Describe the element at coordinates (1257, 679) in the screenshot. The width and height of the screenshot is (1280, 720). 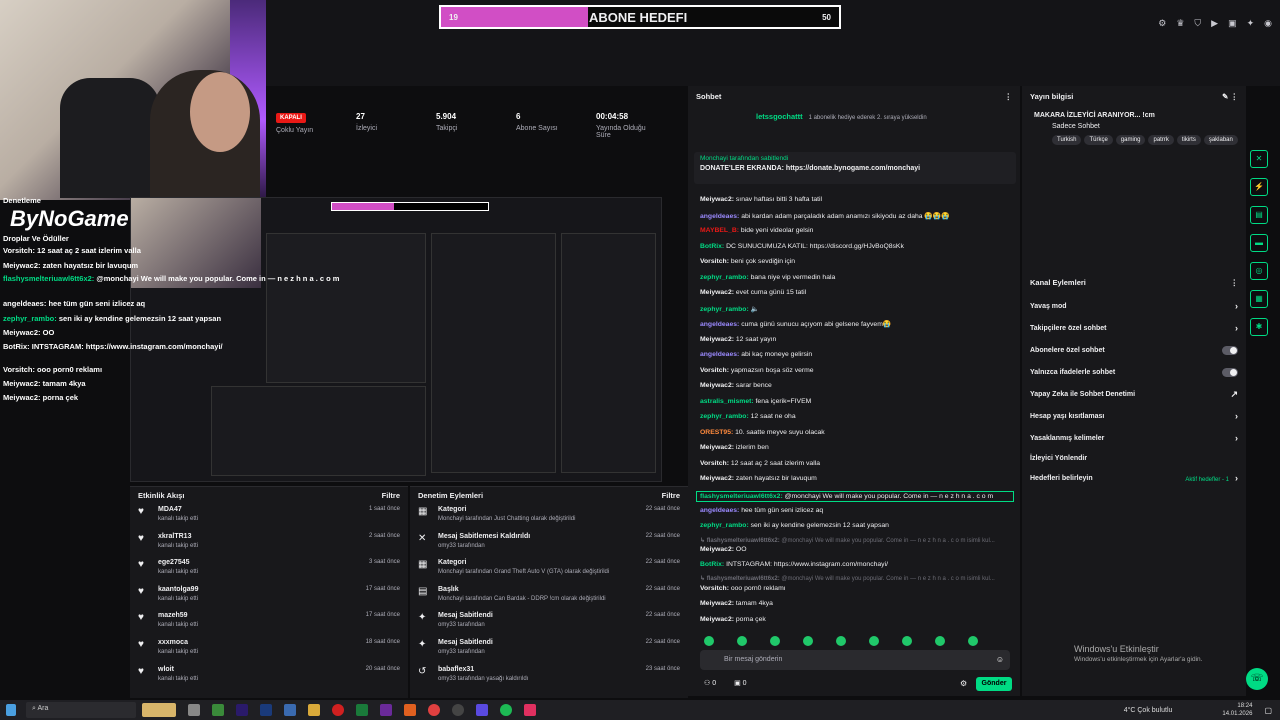
I see `chat-bubble-icon: ☏` at that location.